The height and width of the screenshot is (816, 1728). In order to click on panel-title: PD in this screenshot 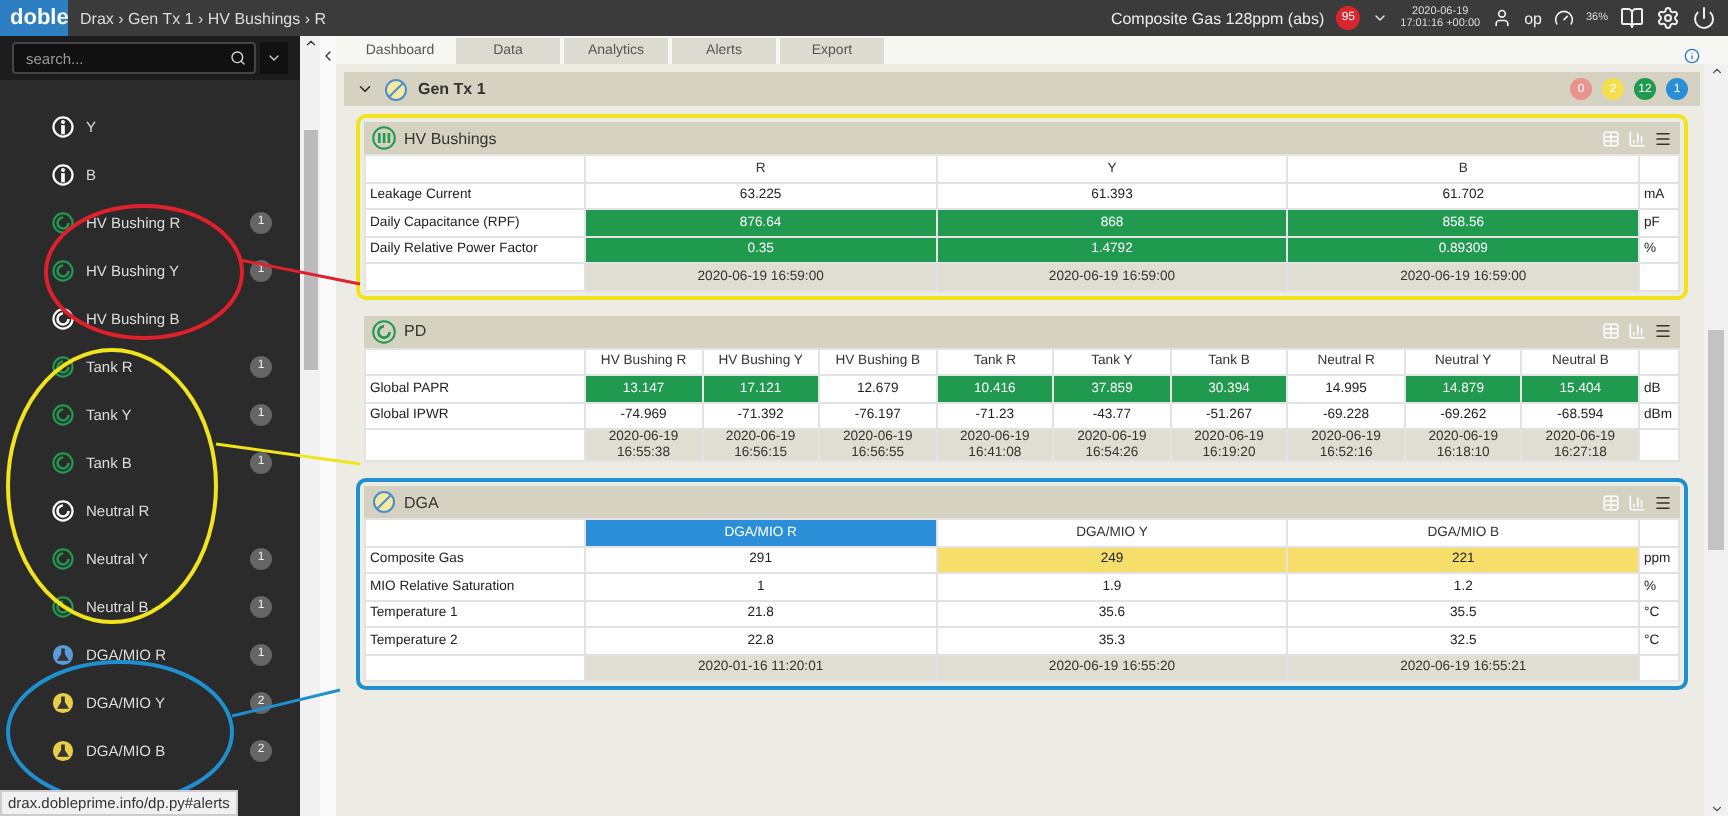, I will do `click(415, 331)`.